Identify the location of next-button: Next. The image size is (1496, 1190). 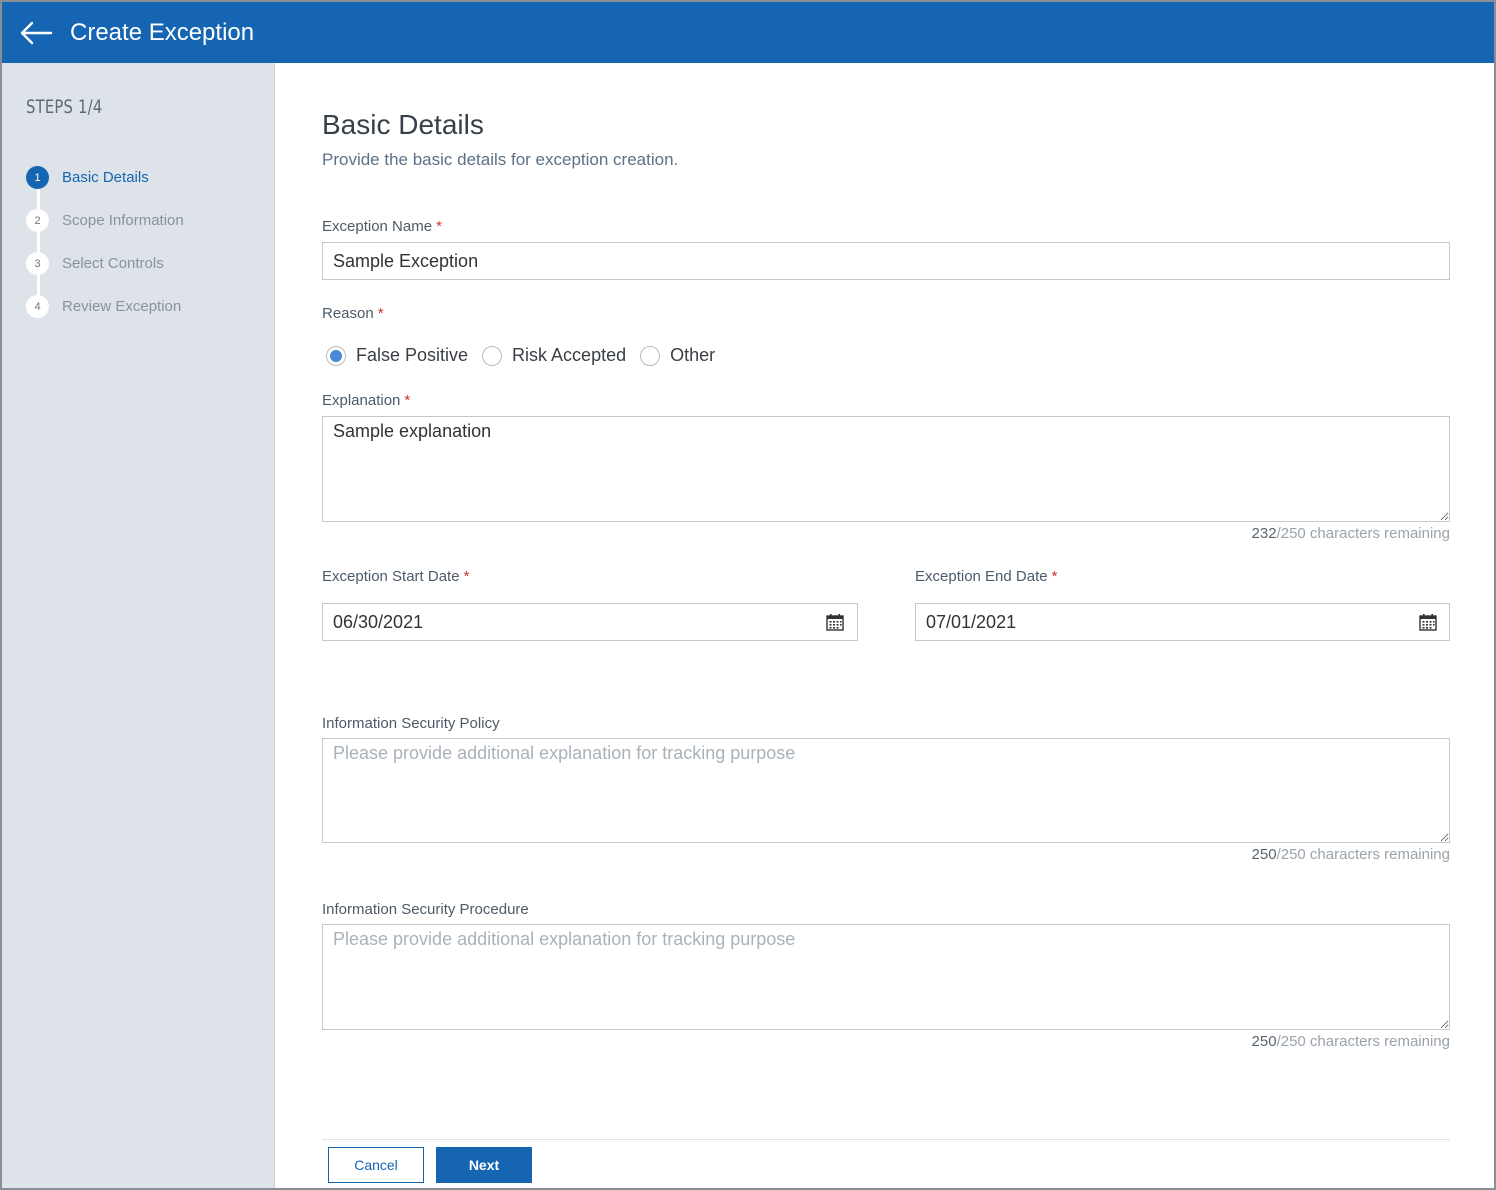
(484, 1165).